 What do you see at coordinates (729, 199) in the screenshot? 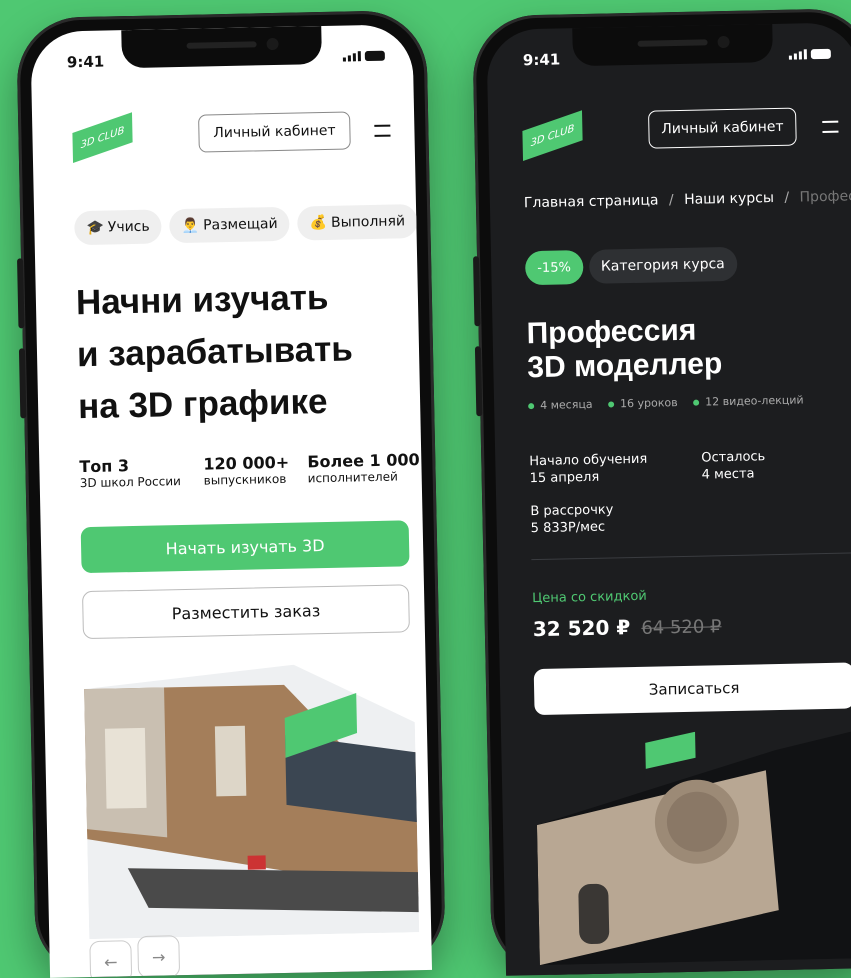
I see `breadcrumb-courses: Наши курсы` at bounding box center [729, 199].